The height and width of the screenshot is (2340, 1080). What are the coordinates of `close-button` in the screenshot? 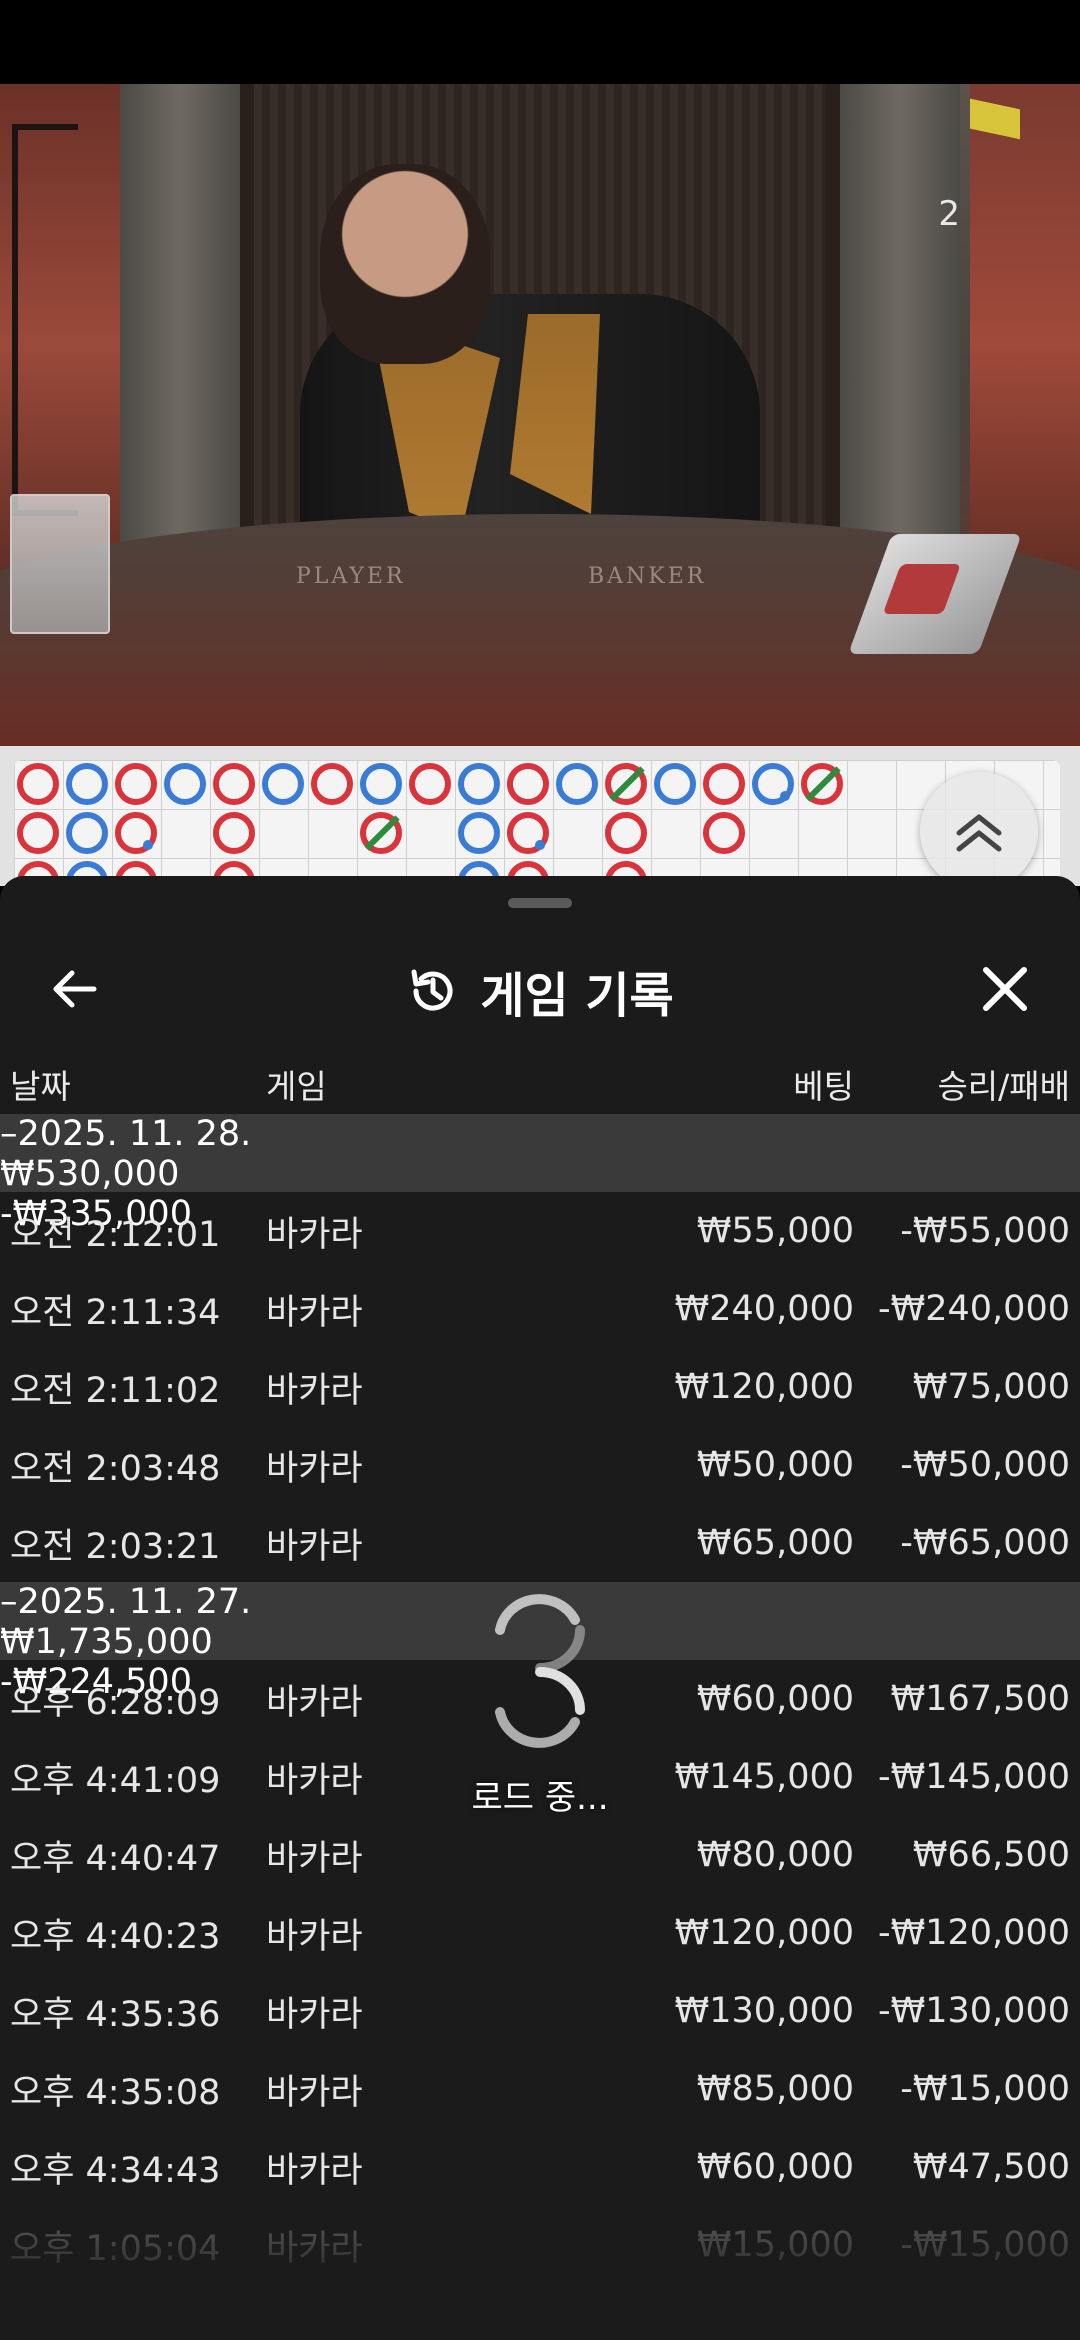 It's located at (1005, 989).